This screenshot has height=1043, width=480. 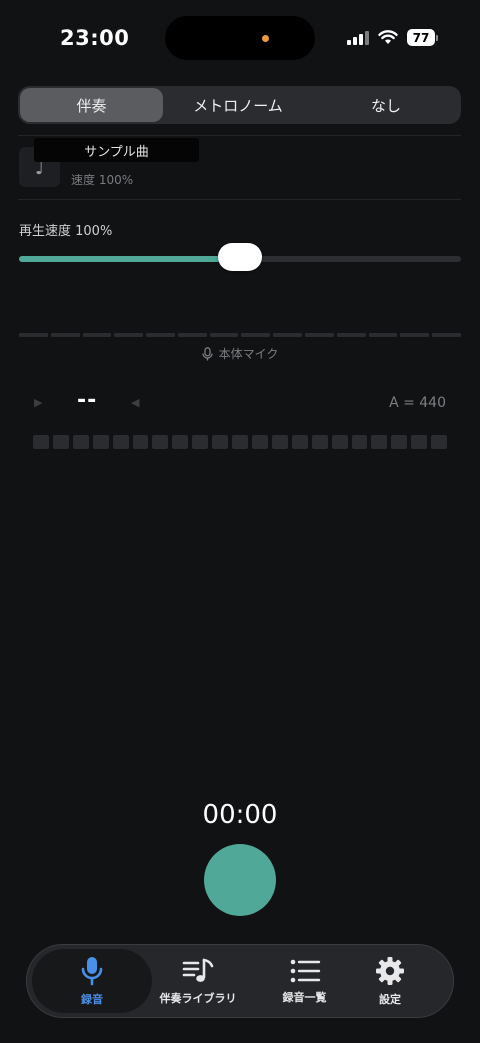 What do you see at coordinates (388, 37) in the screenshot?
I see `wifi-icon` at bounding box center [388, 37].